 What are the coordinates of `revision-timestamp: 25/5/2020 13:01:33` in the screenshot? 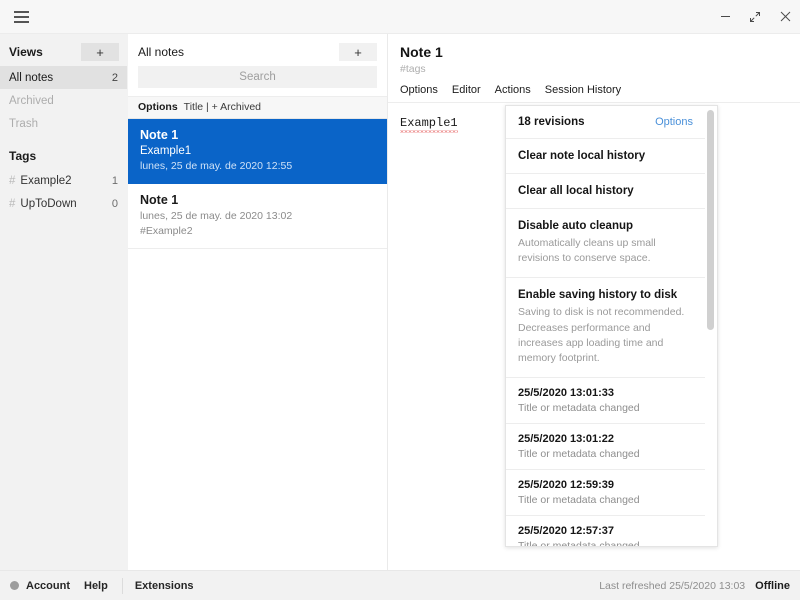 It's located at (566, 393).